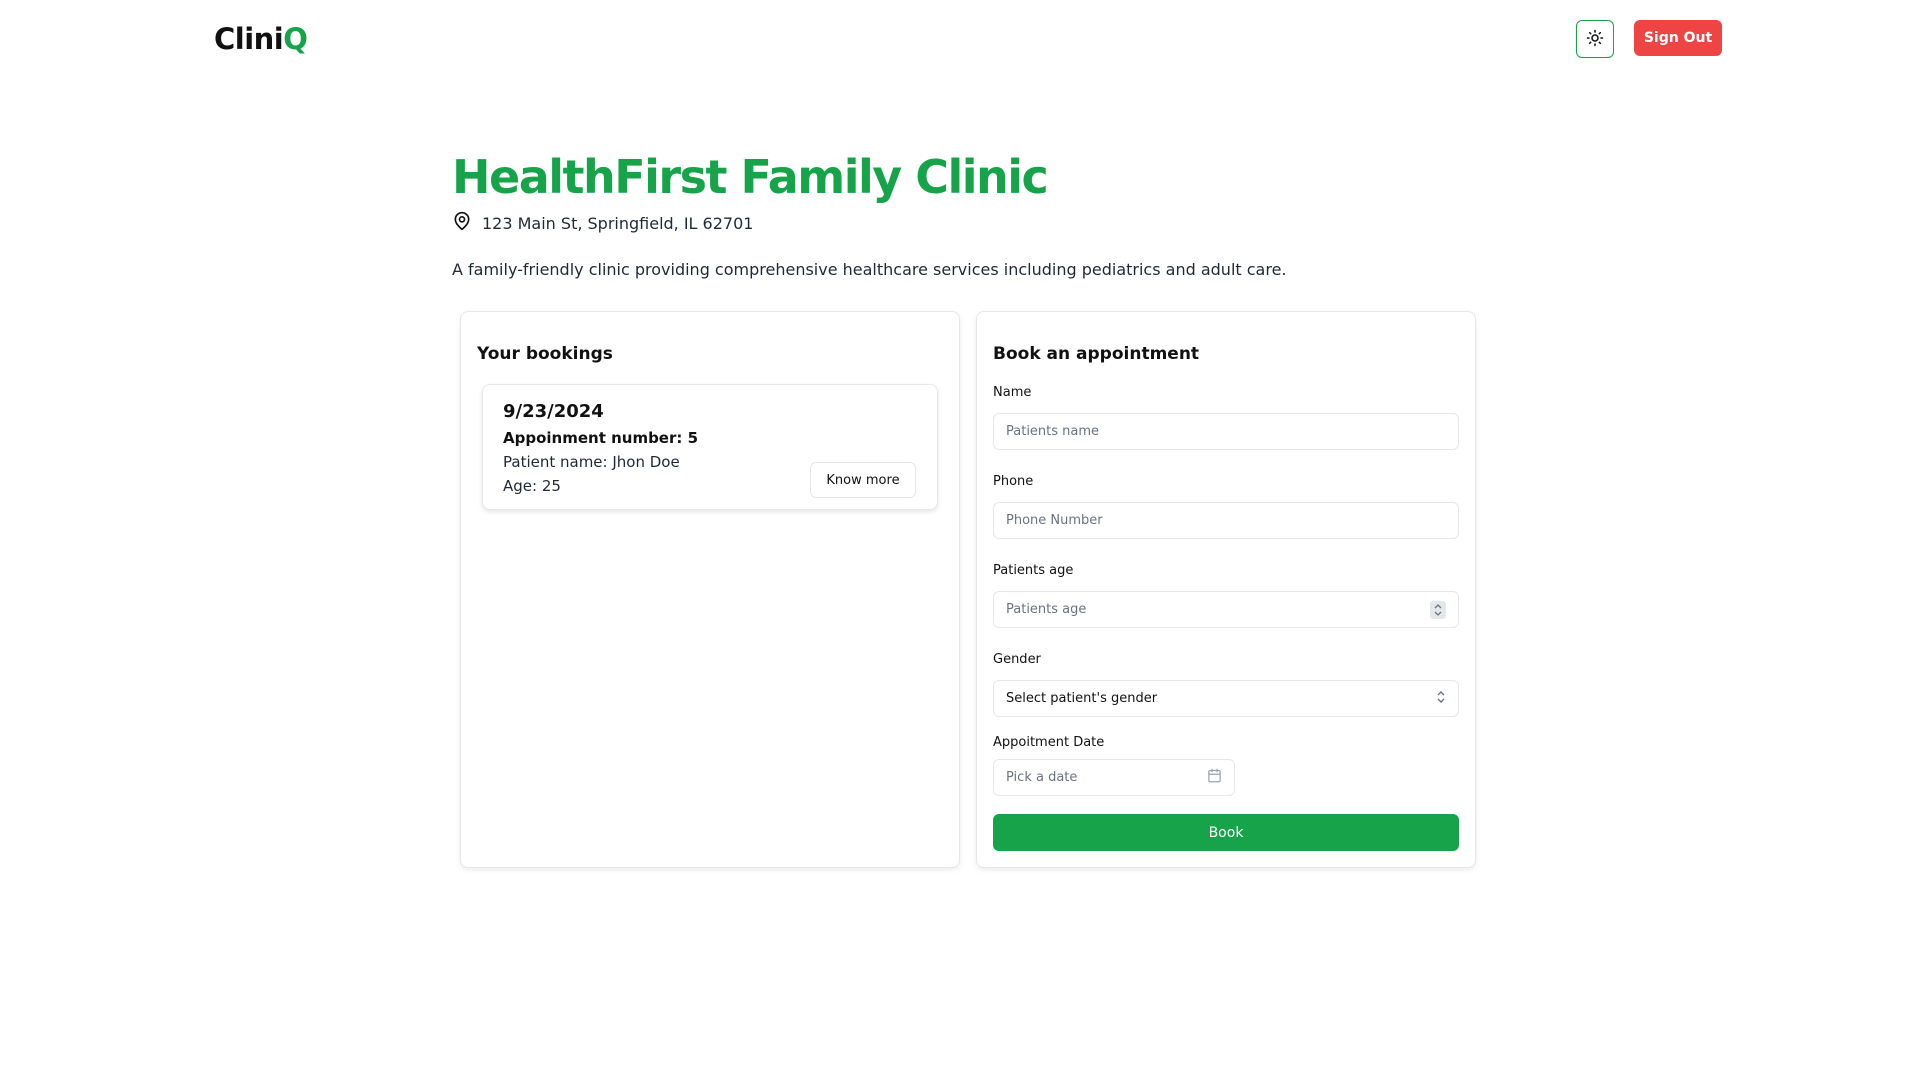  Describe the element at coordinates (532, 486) in the screenshot. I see `booking-age: Age: 25` at that location.